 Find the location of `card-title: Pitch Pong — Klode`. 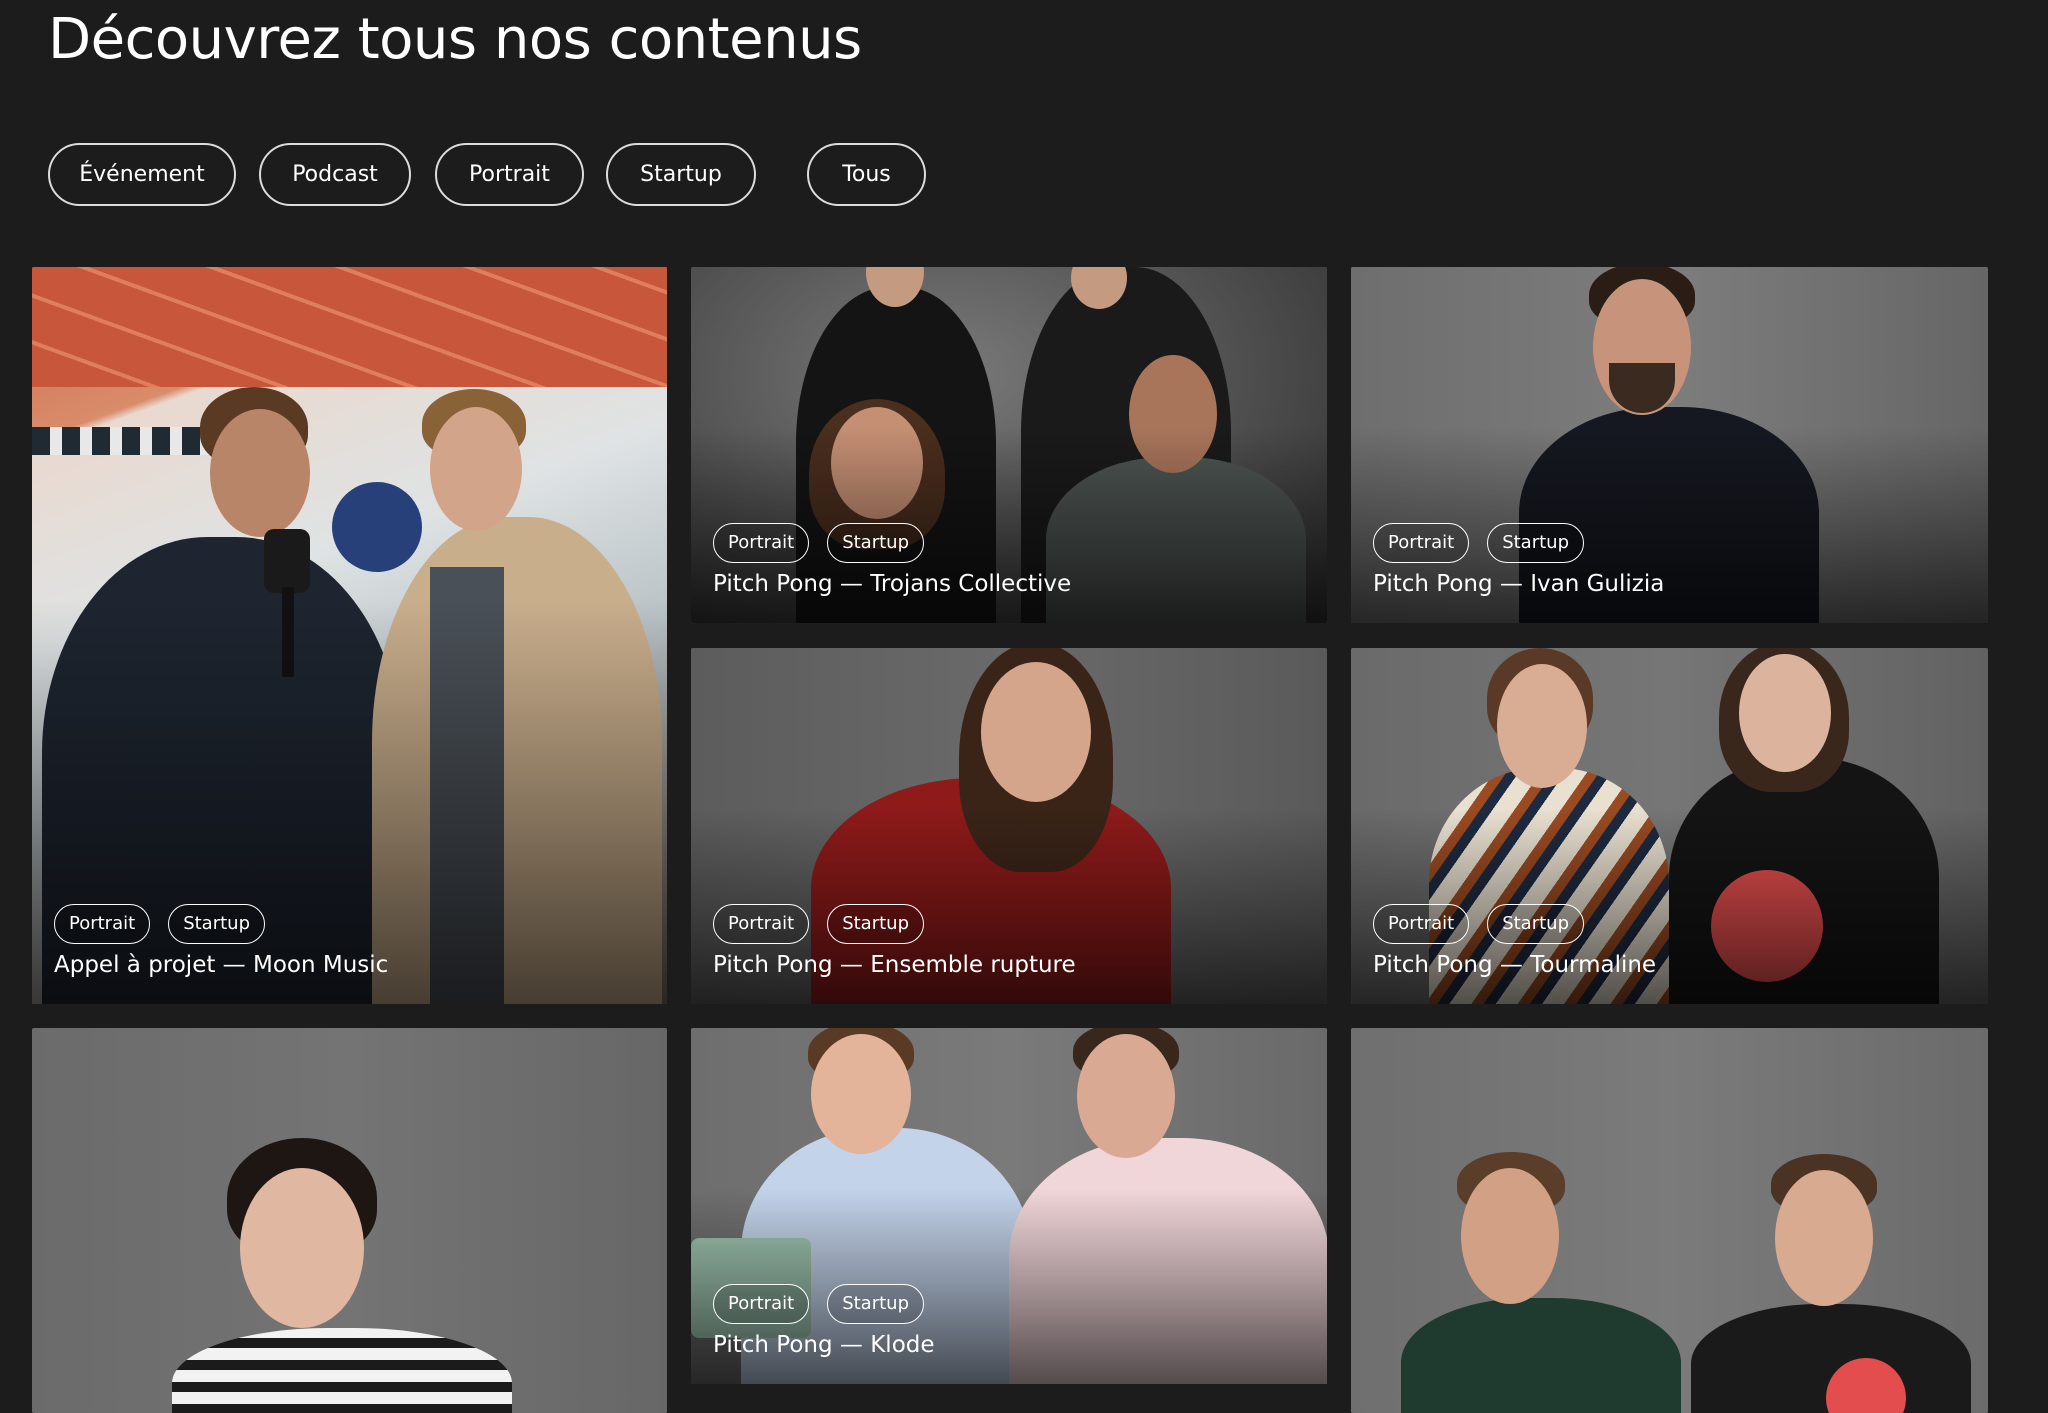

card-title: Pitch Pong — Klode is located at coordinates (824, 1345).